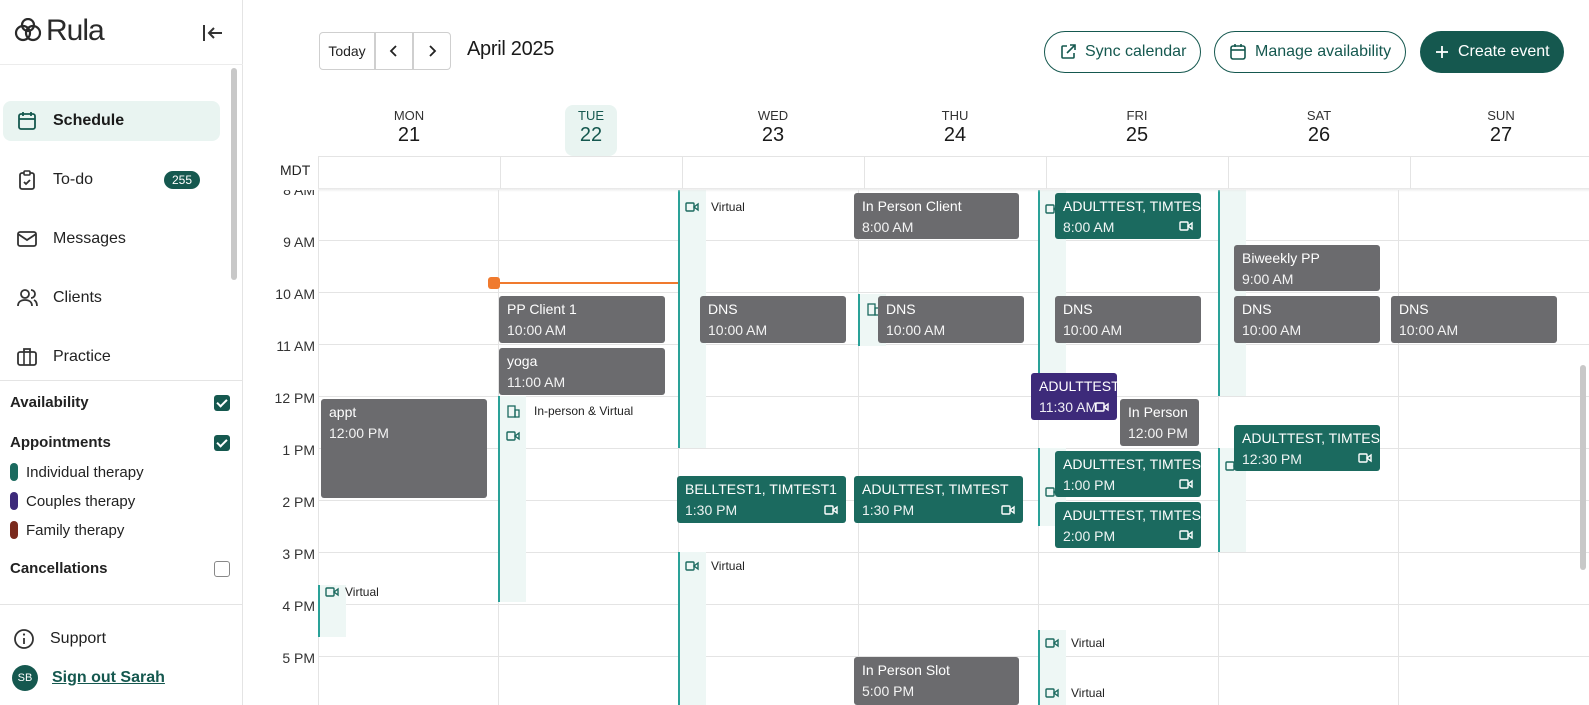 The height and width of the screenshot is (705, 1589). I want to click on availability-filter: Availability, so click(120, 402).